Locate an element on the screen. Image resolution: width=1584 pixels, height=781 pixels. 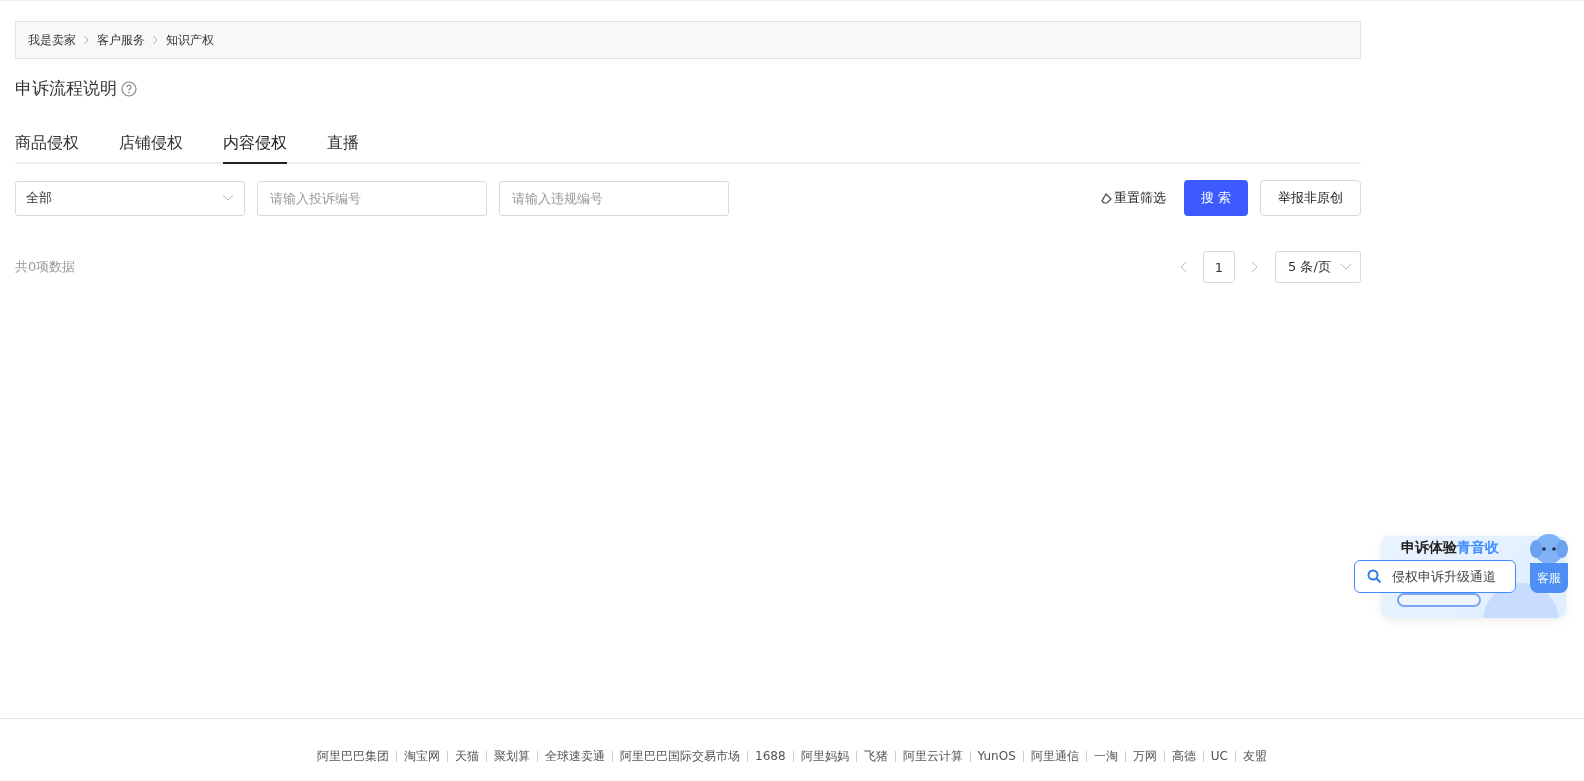
footer-link: 飞猪 is located at coordinates (875, 756).